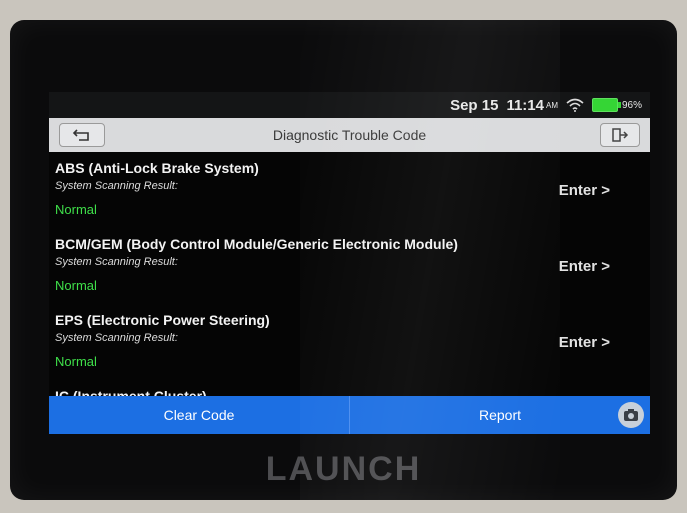 The image size is (687, 513). I want to click on status-ampm: AM, so click(551, 105).